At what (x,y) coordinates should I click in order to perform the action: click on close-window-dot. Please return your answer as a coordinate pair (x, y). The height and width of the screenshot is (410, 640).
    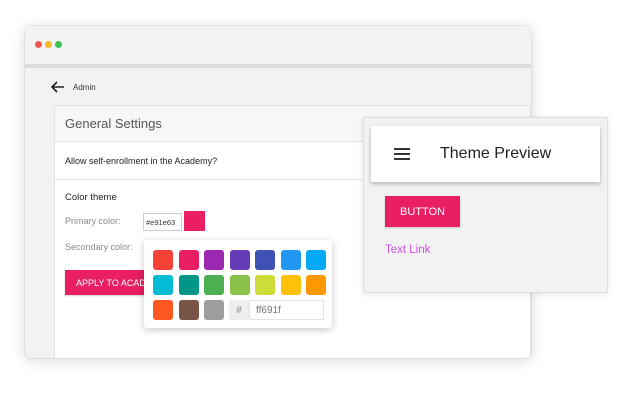
    Looking at the image, I should click on (38, 44).